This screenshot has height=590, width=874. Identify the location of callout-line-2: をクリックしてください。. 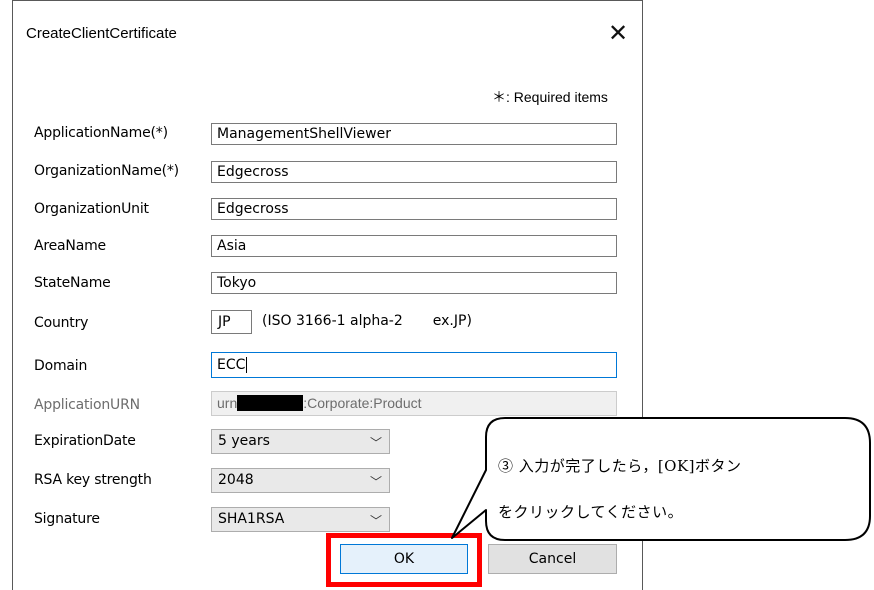
(591, 512).